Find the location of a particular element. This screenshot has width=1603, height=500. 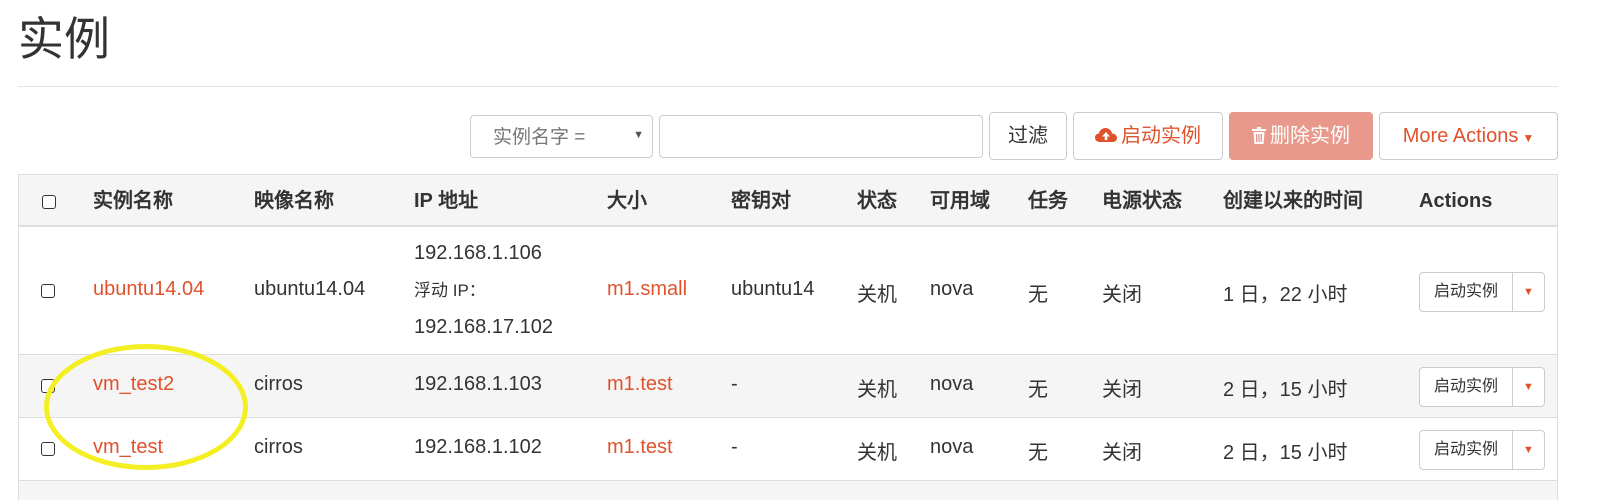

age: 1 日，22 小时 is located at coordinates (1285, 295).